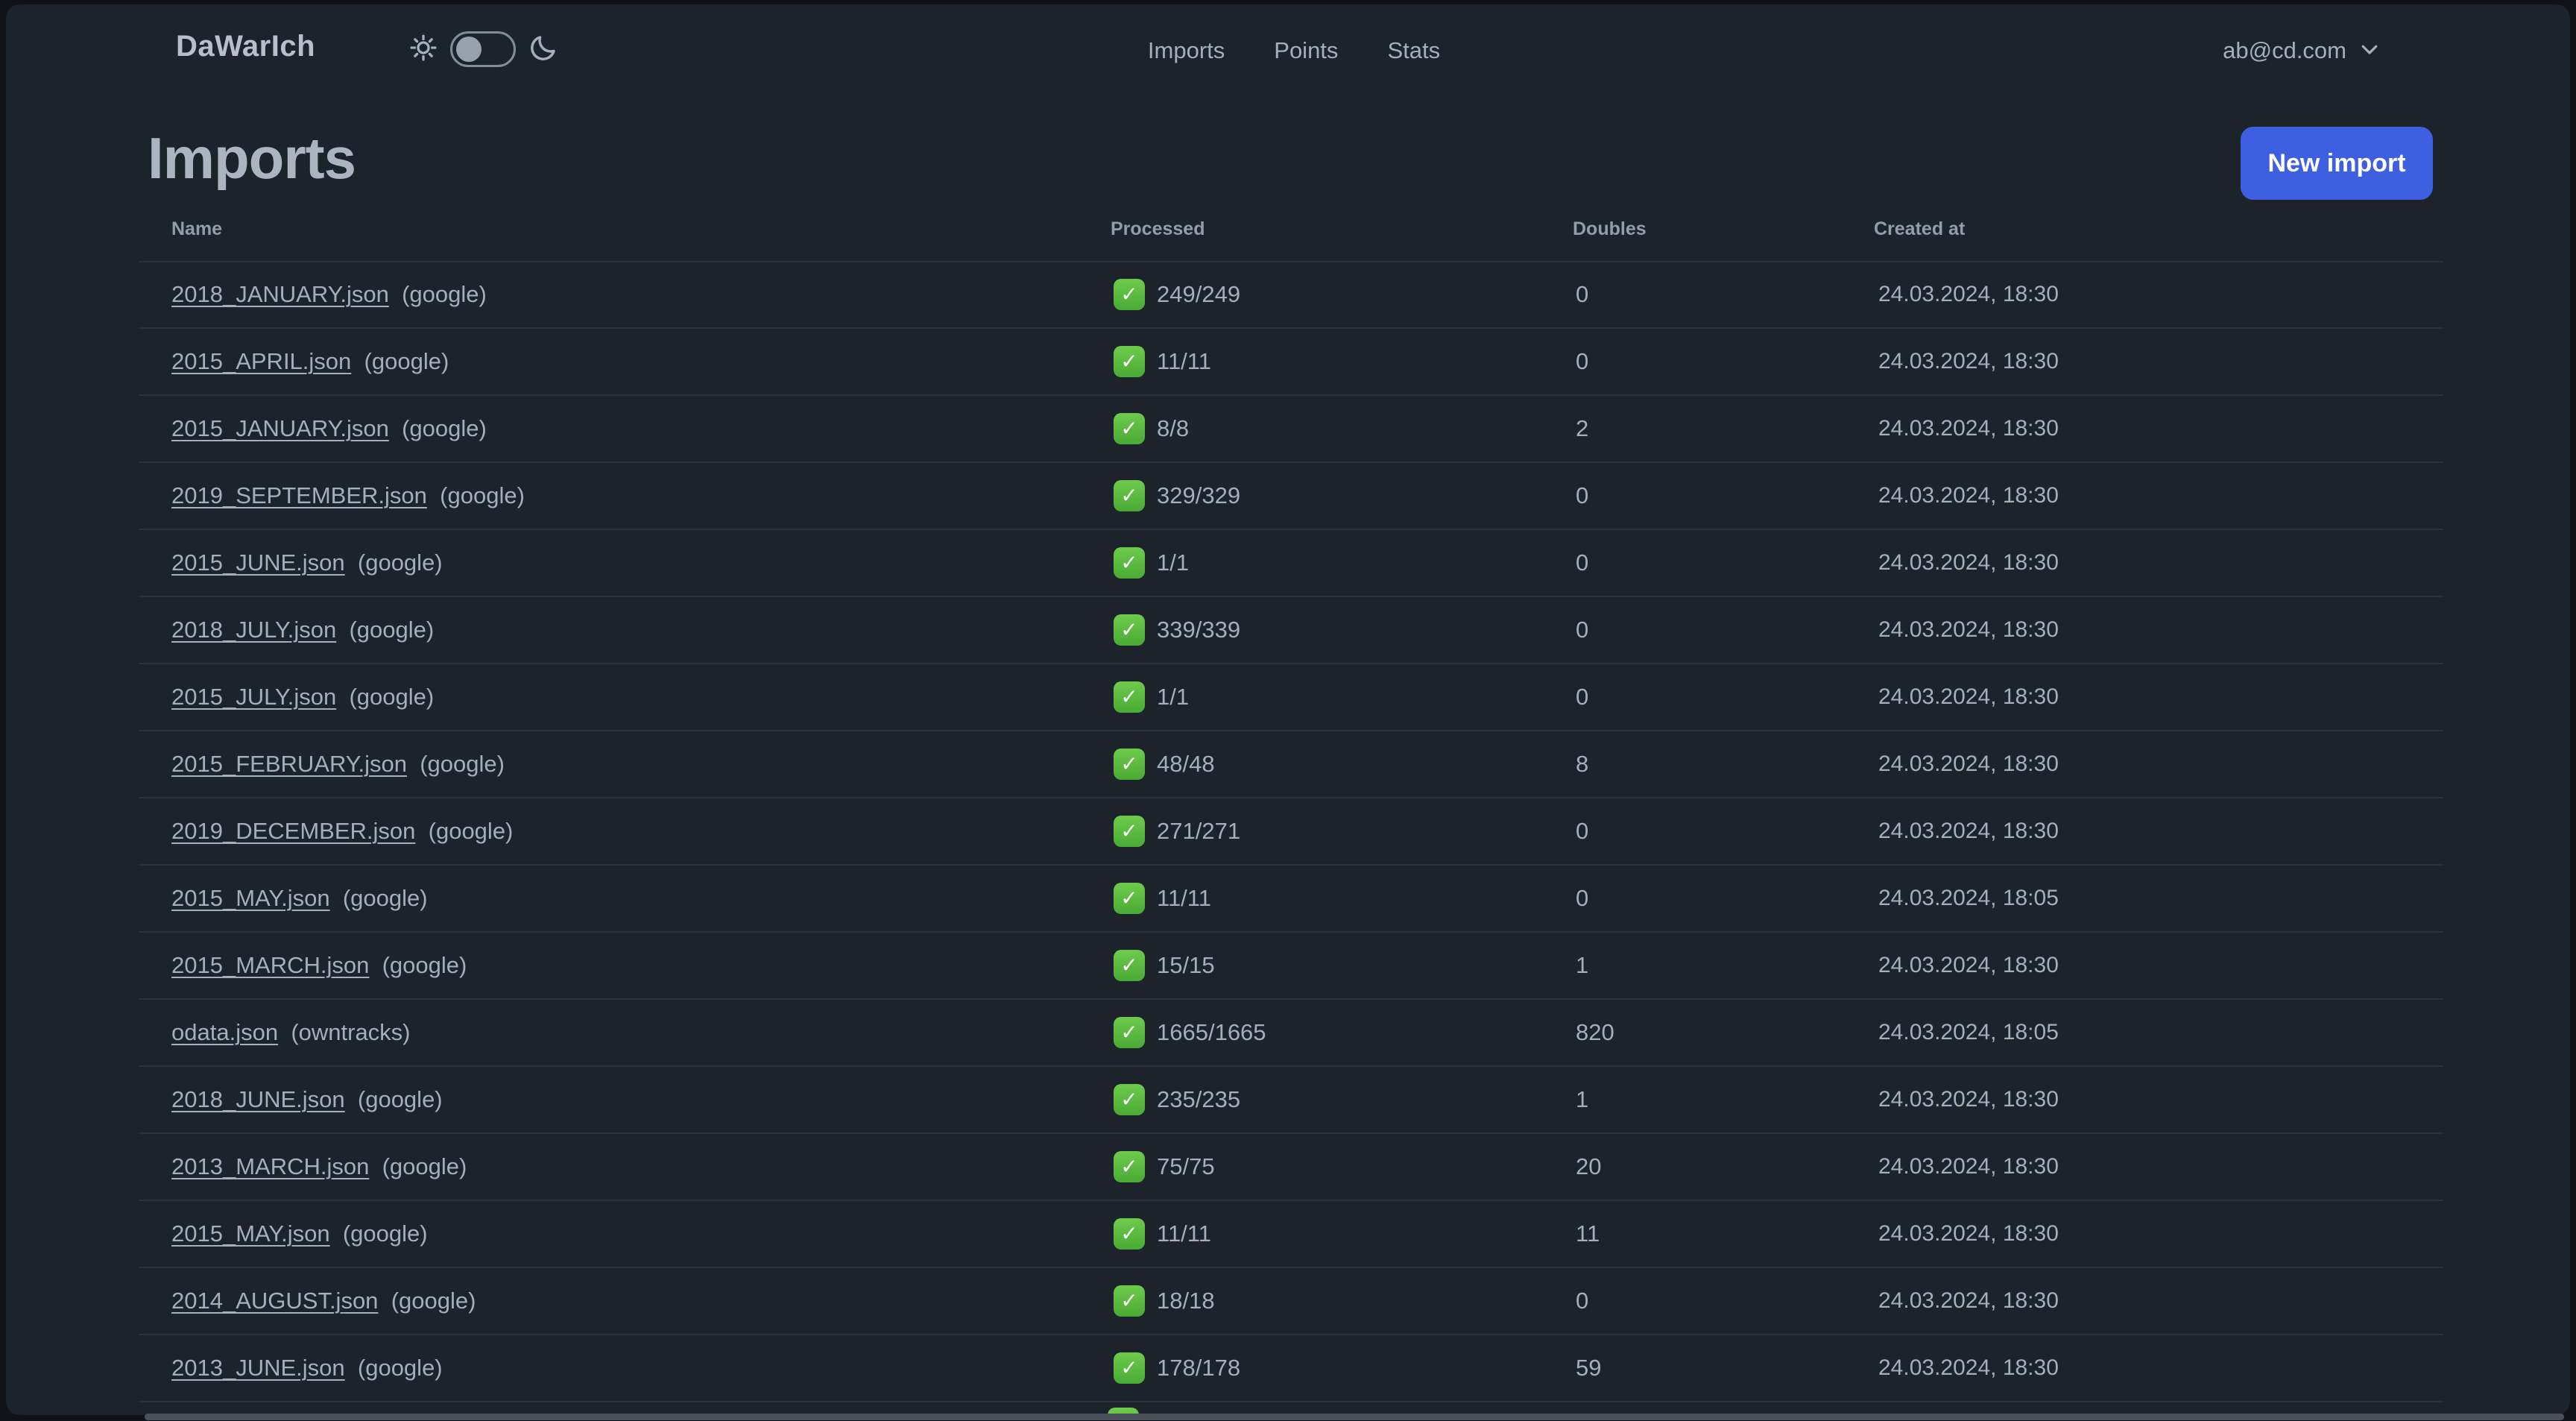  Describe the element at coordinates (258, 1099) in the screenshot. I see `import-file-link: 2018_JUNE.json` at that location.